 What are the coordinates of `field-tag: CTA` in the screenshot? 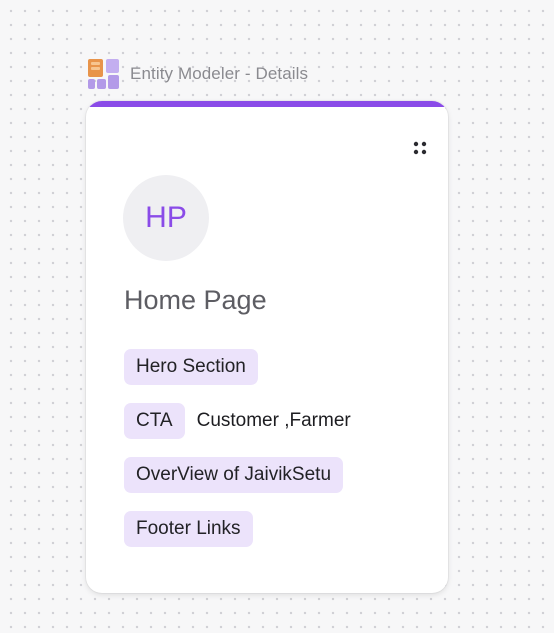 It's located at (154, 421).